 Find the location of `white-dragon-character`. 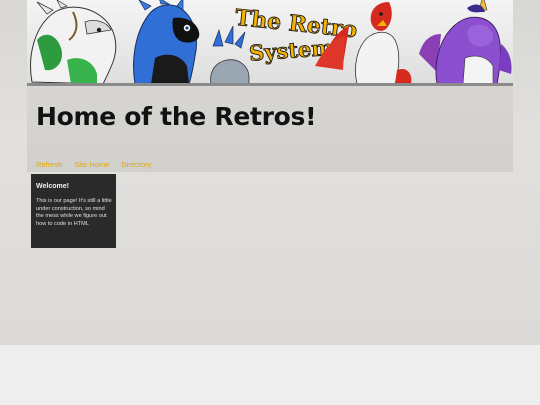

white-dragon-character is located at coordinates (73, 42).